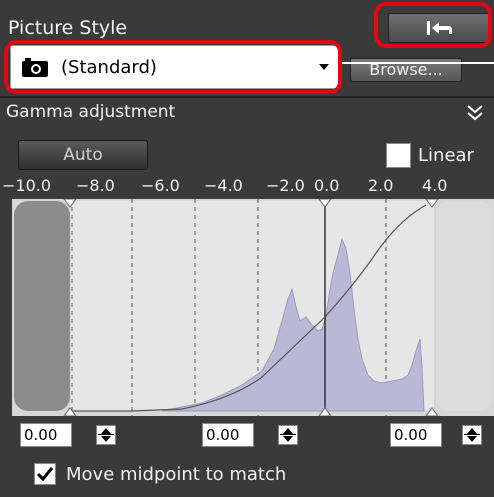 The width and height of the screenshot is (494, 497). Describe the element at coordinates (398, 155) in the screenshot. I see `linear-checkbox` at that location.